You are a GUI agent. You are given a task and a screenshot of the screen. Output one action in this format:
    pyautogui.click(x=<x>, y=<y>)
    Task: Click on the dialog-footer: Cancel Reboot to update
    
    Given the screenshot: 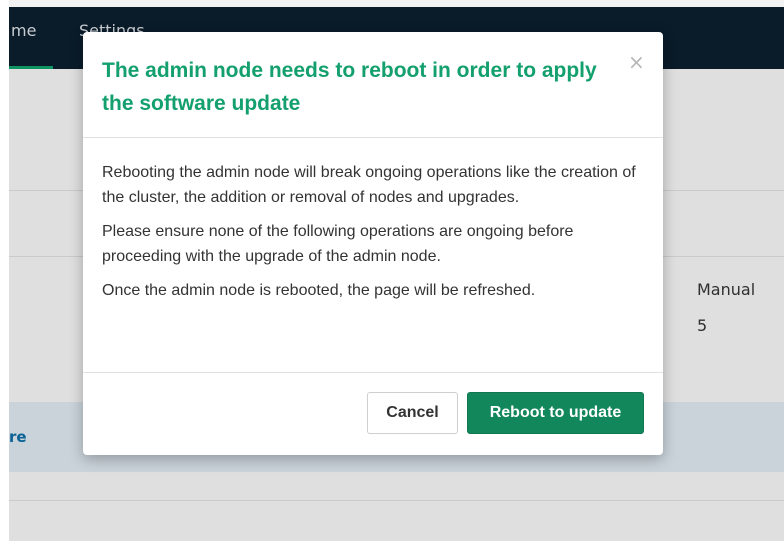 What is the action you would take?
    pyautogui.click(x=373, y=414)
    